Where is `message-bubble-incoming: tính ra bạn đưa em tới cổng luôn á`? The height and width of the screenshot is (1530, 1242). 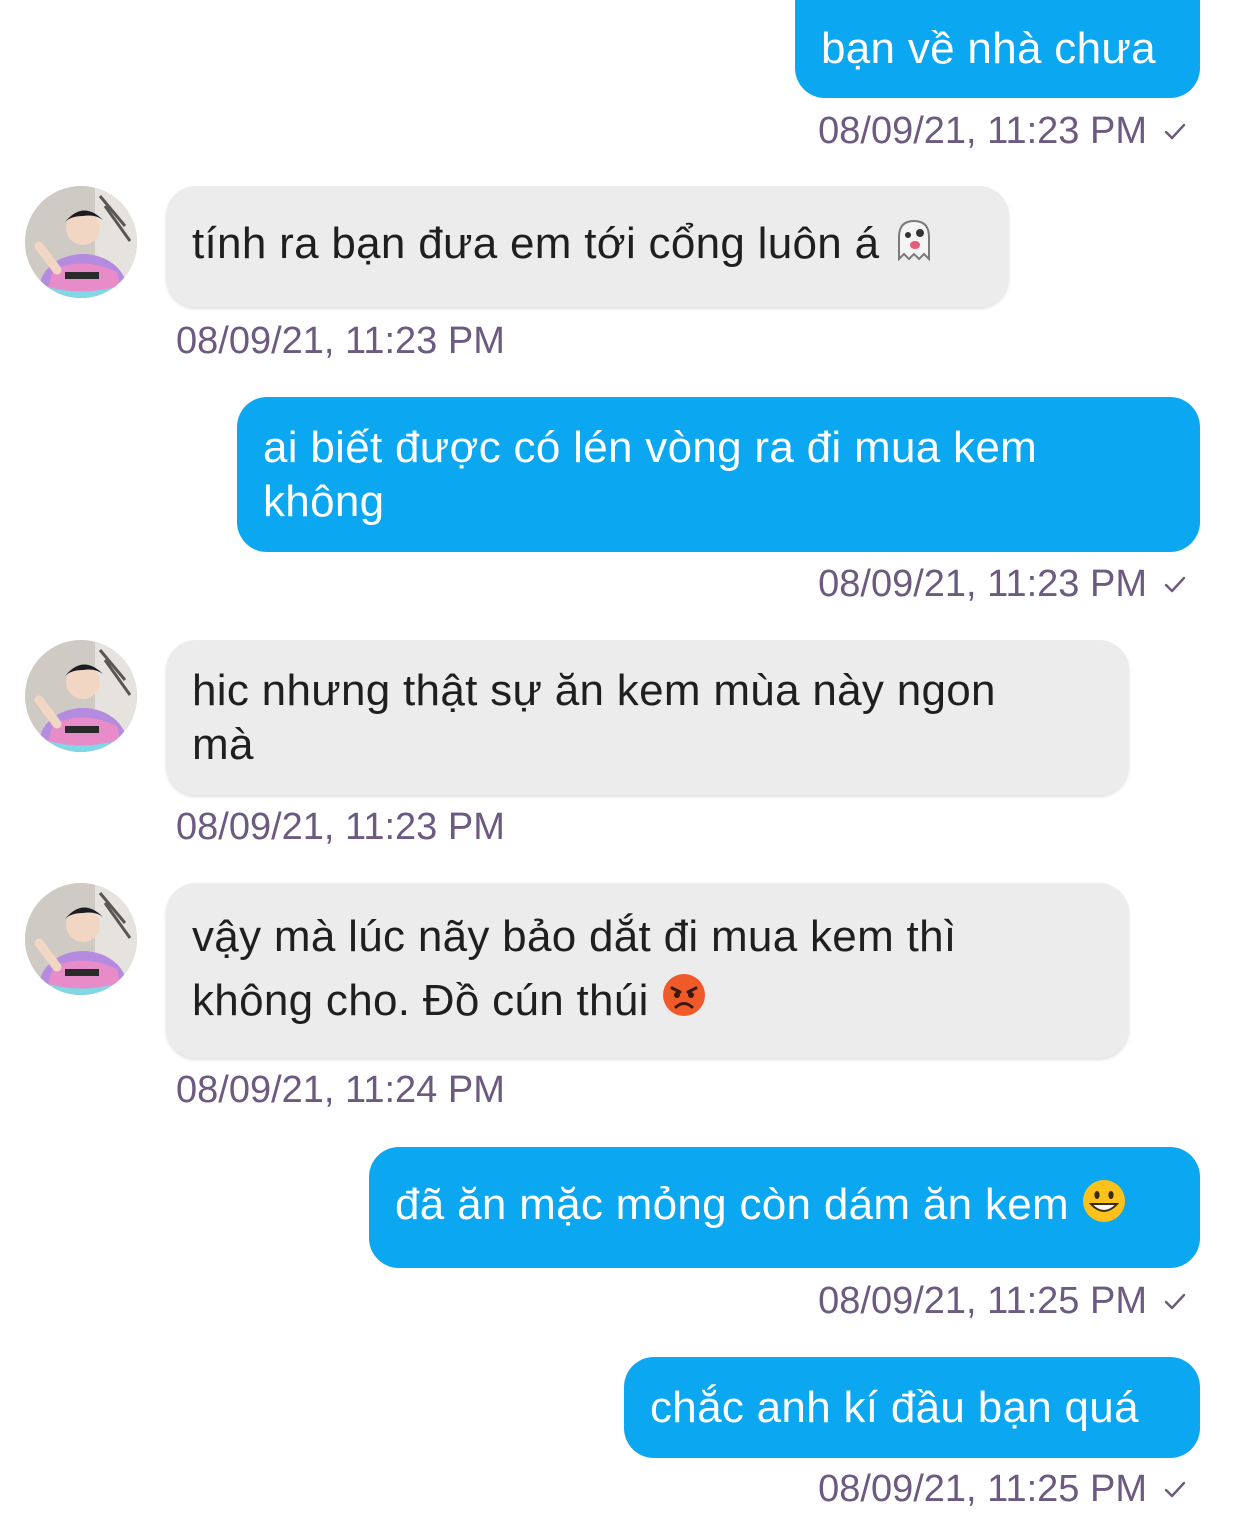
message-bubble-incoming: tính ra bạn đưa em tới cổng luôn á is located at coordinates (587, 246).